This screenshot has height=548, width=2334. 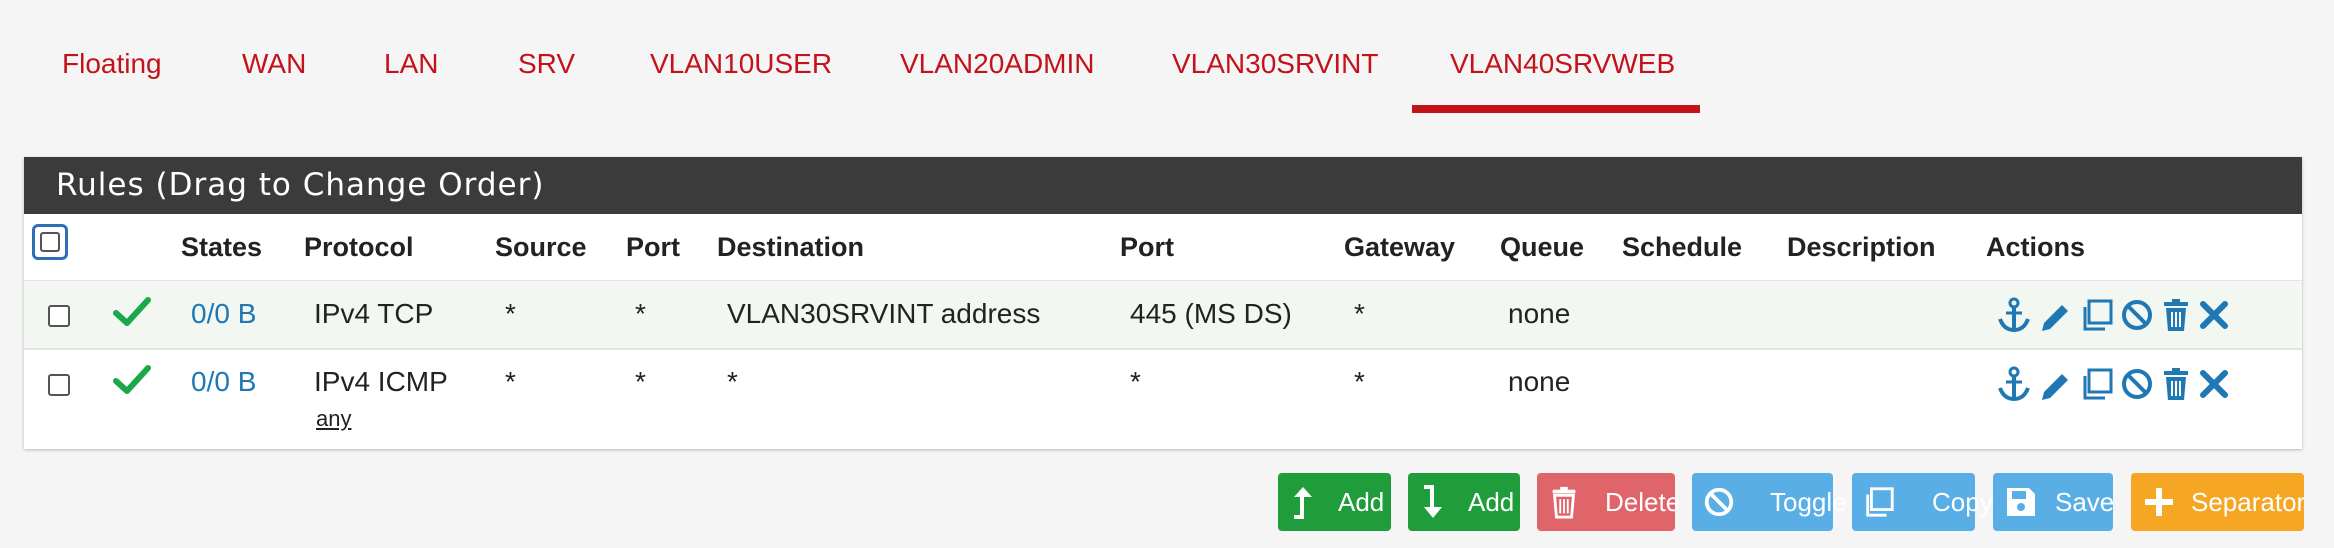 What do you see at coordinates (2085, 502) in the screenshot?
I see `save-label: Save` at bounding box center [2085, 502].